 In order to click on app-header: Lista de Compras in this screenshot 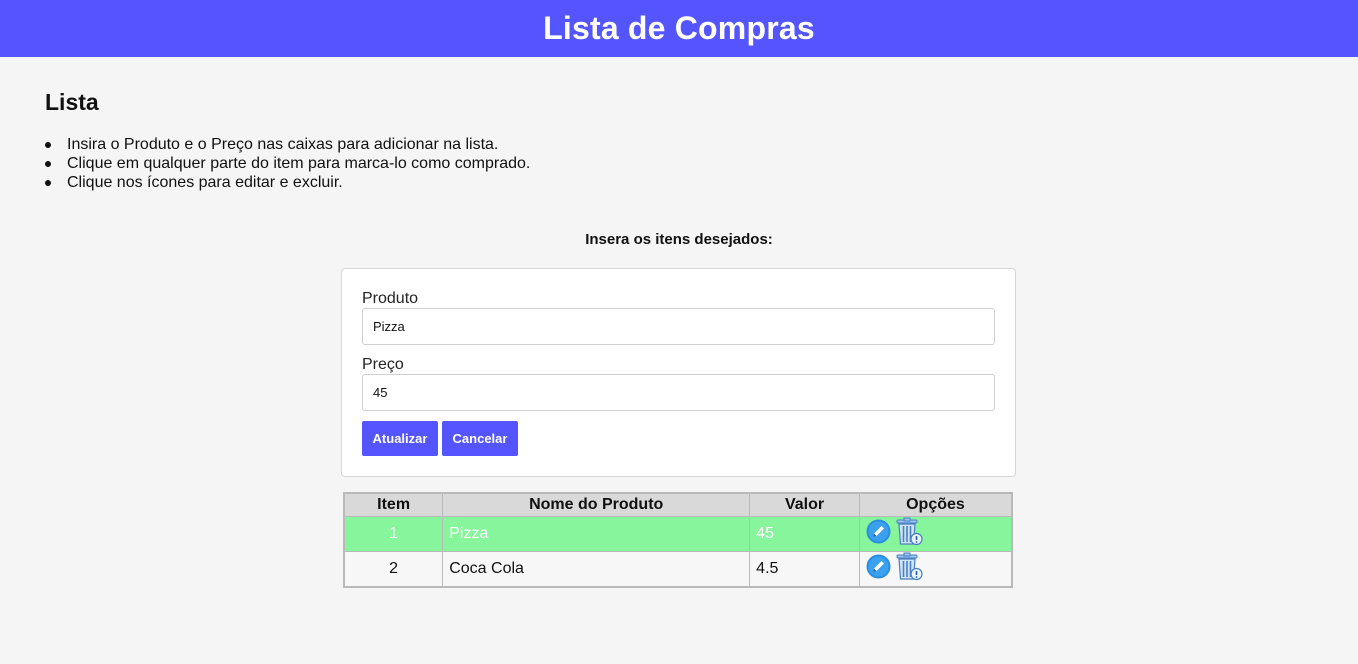, I will do `click(679, 28)`.